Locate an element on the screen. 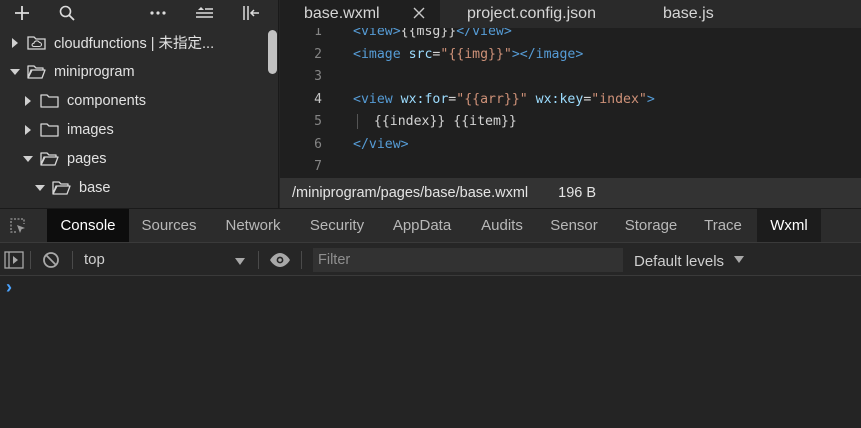  tab-sensor: Sensor is located at coordinates (574, 225).